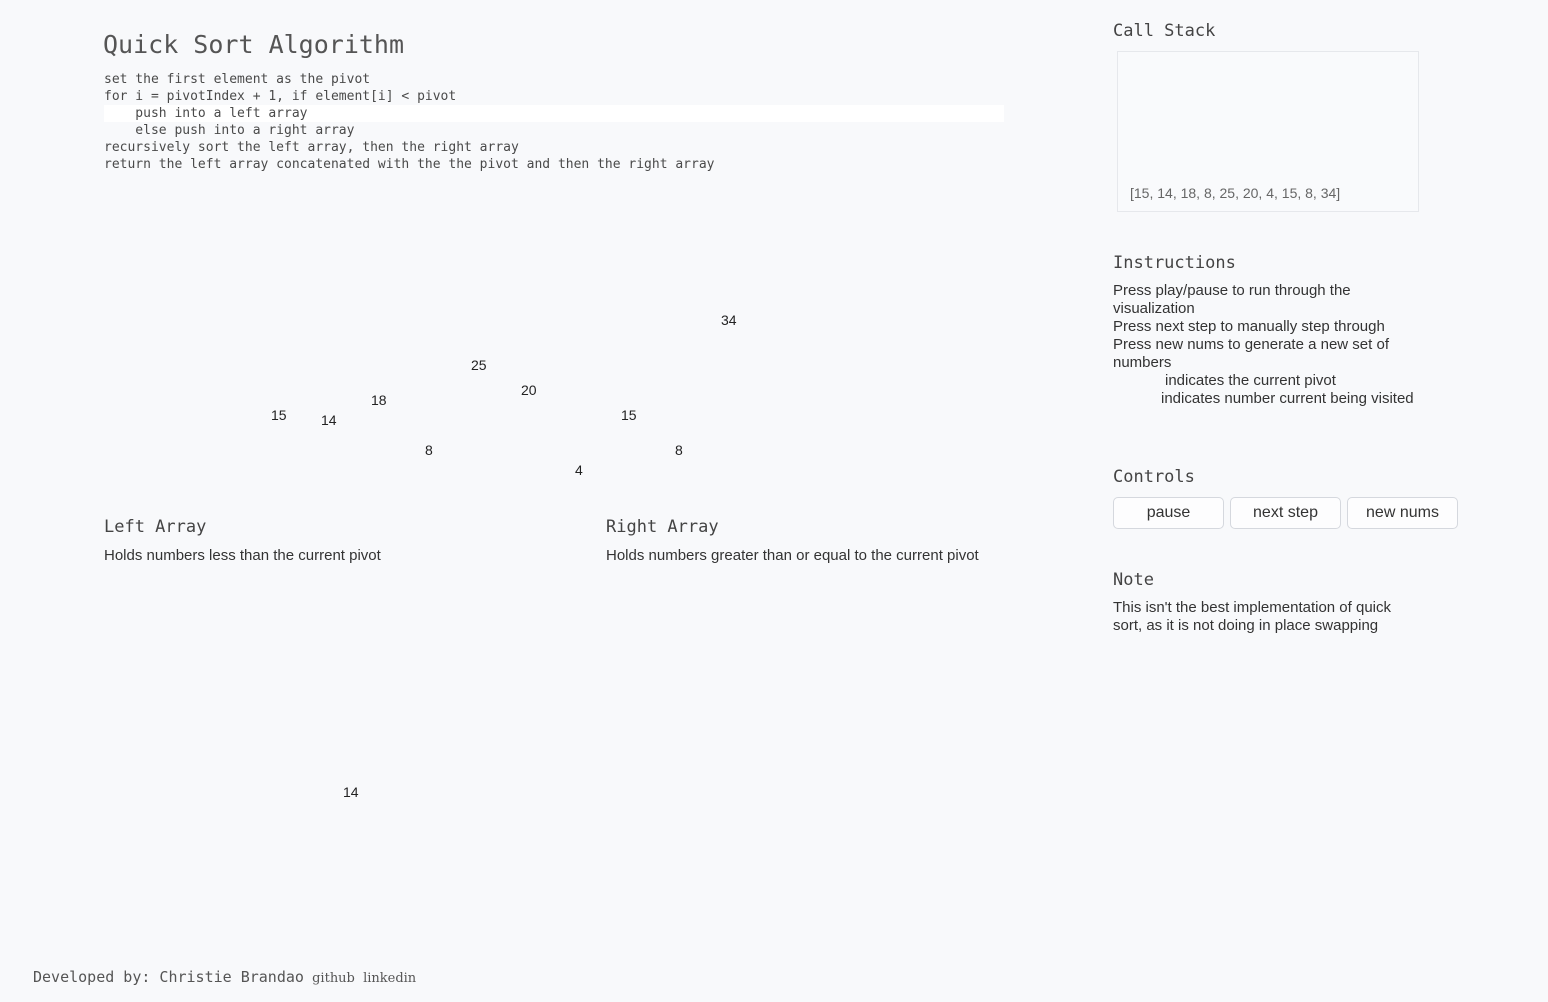 The width and height of the screenshot is (1548, 1002). What do you see at coordinates (168, 977) in the screenshot?
I see `developer-credit: Developed by: Christie Brandao` at bounding box center [168, 977].